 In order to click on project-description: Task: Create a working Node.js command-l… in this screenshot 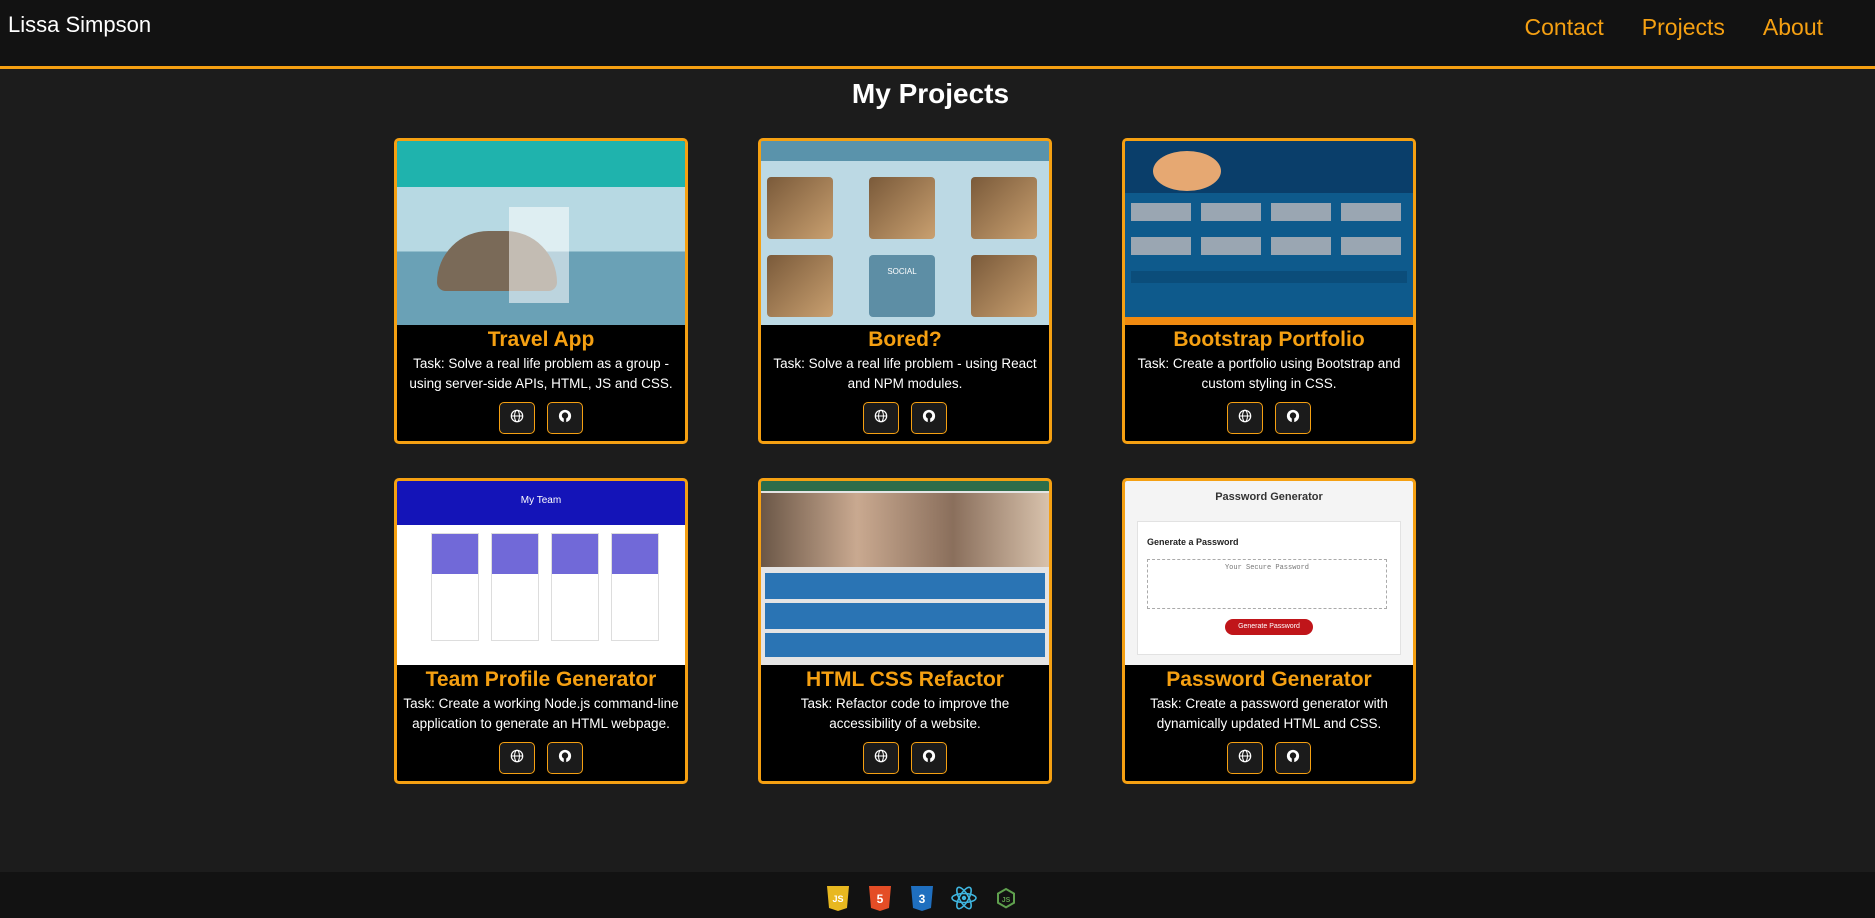, I will do `click(541, 713)`.